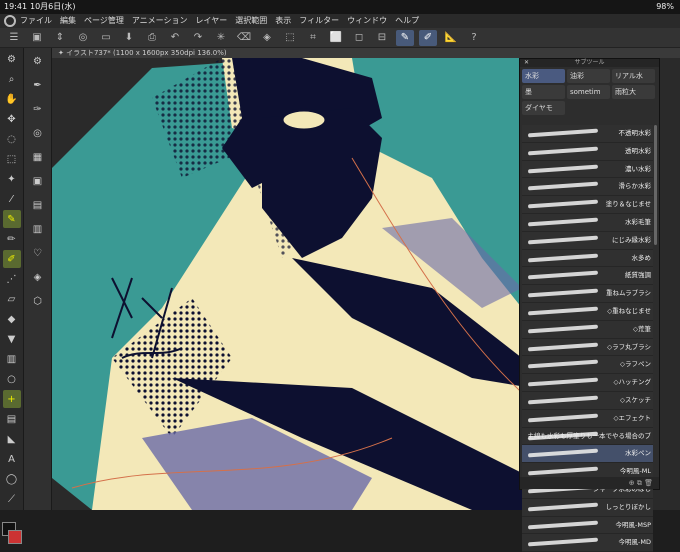 Image resolution: width=680 pixels, height=552 pixels. I want to click on zoom-icon: ⌕, so click(12, 79).